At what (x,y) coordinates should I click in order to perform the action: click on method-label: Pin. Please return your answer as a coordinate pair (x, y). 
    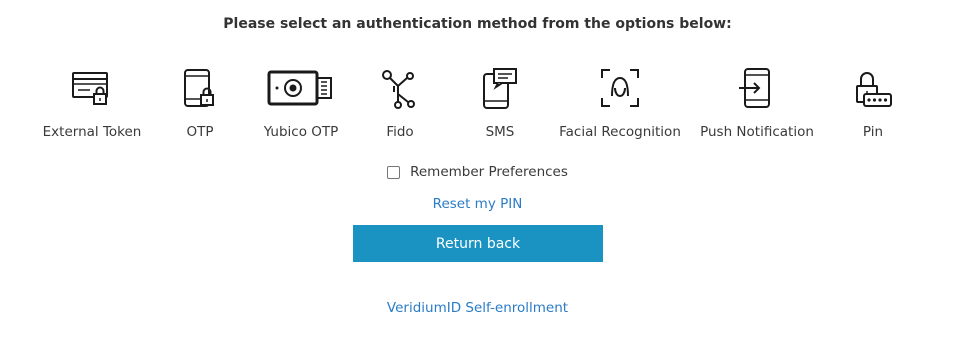
    Looking at the image, I should click on (873, 132).